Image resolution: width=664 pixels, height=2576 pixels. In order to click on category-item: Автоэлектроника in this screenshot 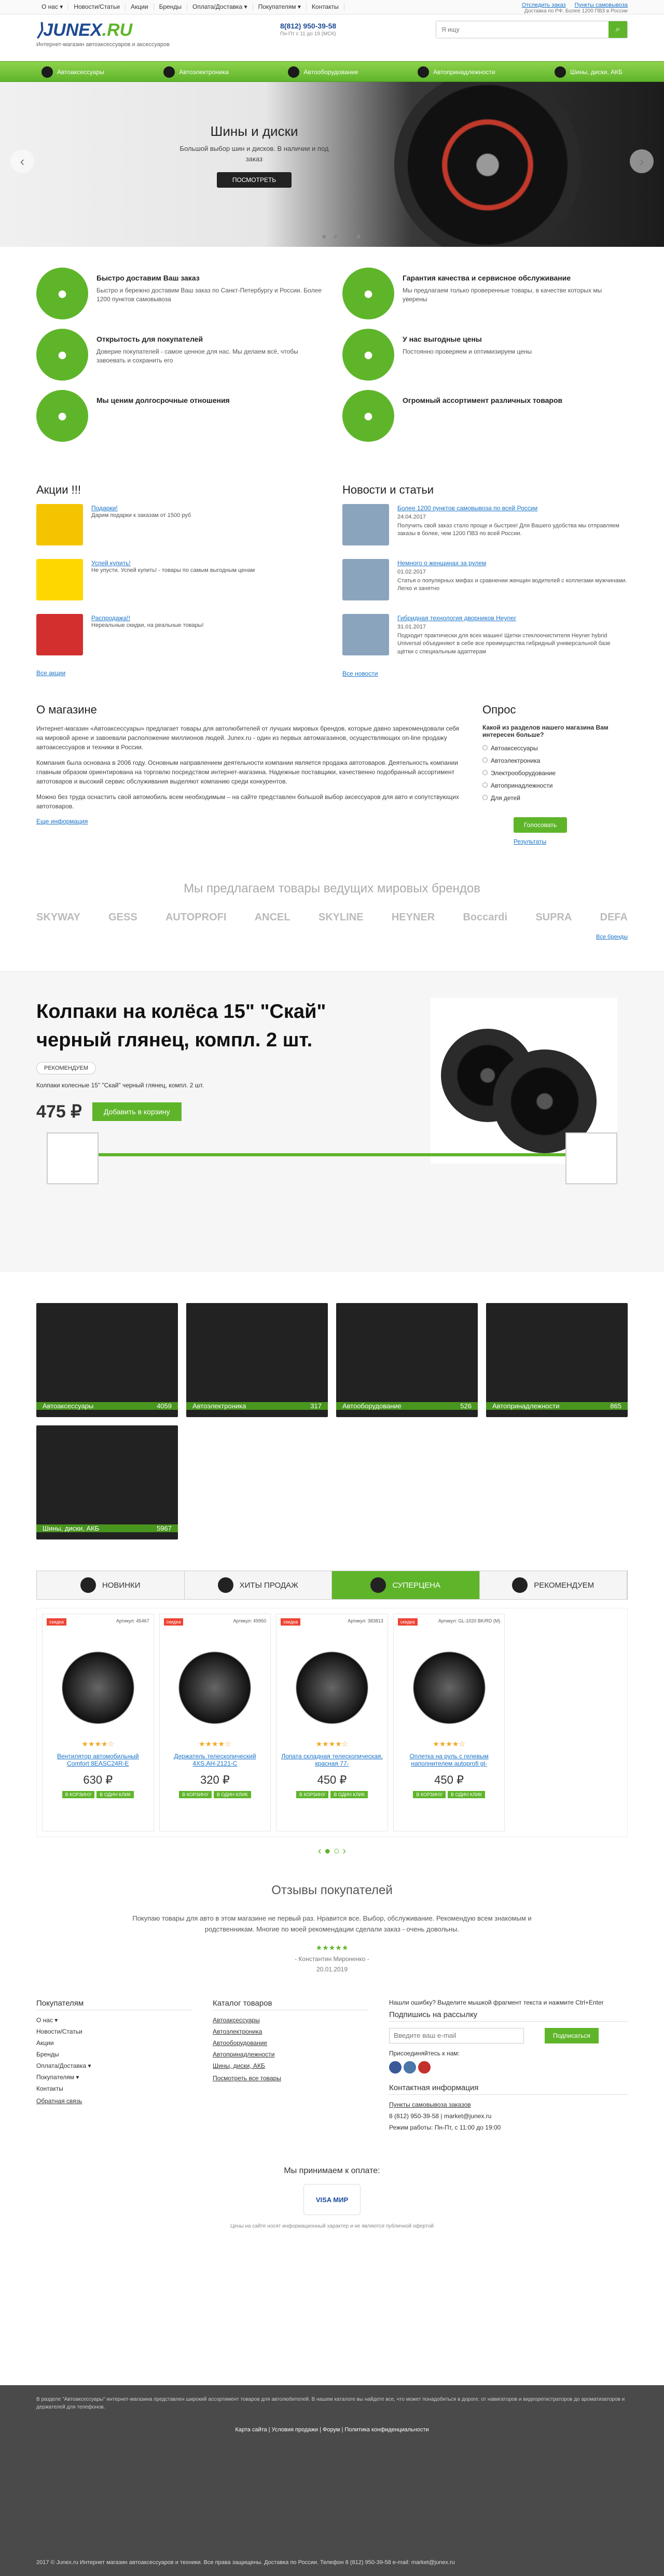, I will do `click(196, 72)`.